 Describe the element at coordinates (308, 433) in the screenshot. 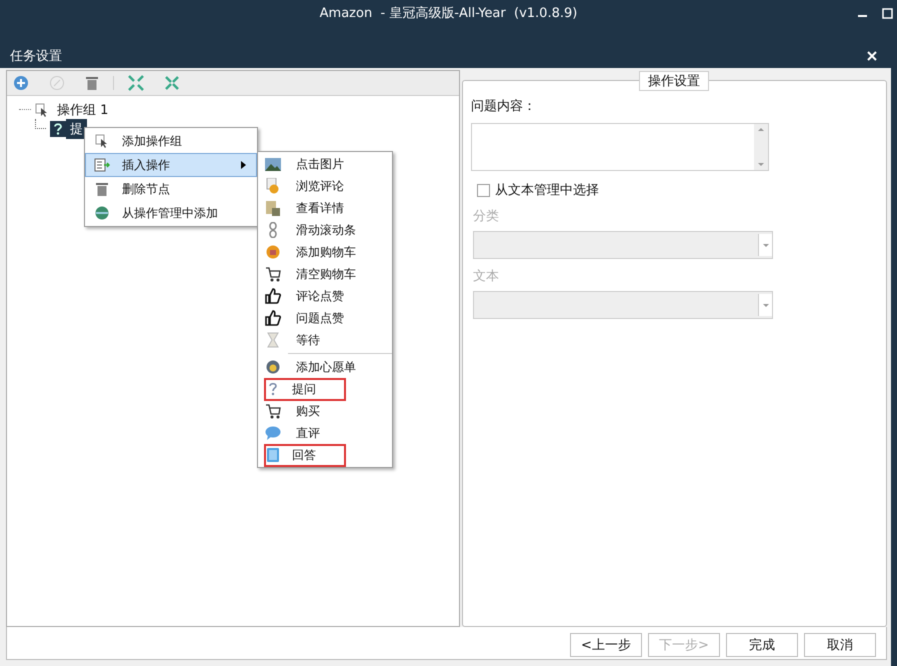

I see `menu-item: 直评` at that location.